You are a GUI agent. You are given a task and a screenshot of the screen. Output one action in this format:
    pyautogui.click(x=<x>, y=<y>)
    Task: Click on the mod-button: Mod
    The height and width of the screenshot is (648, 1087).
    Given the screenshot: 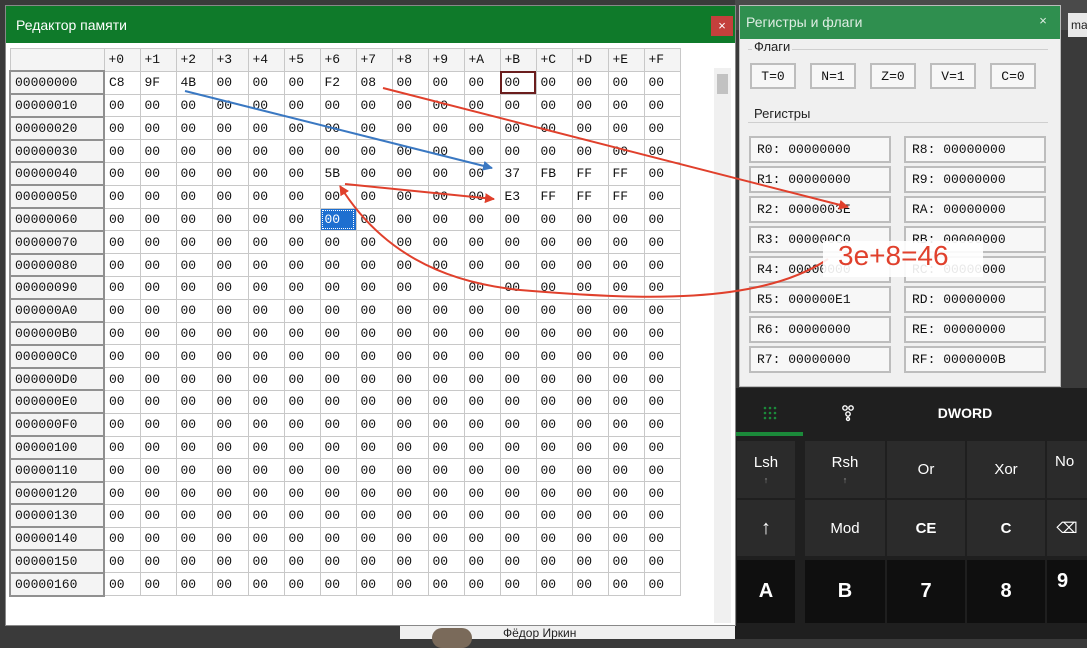 What is the action you would take?
    pyautogui.click(x=845, y=528)
    